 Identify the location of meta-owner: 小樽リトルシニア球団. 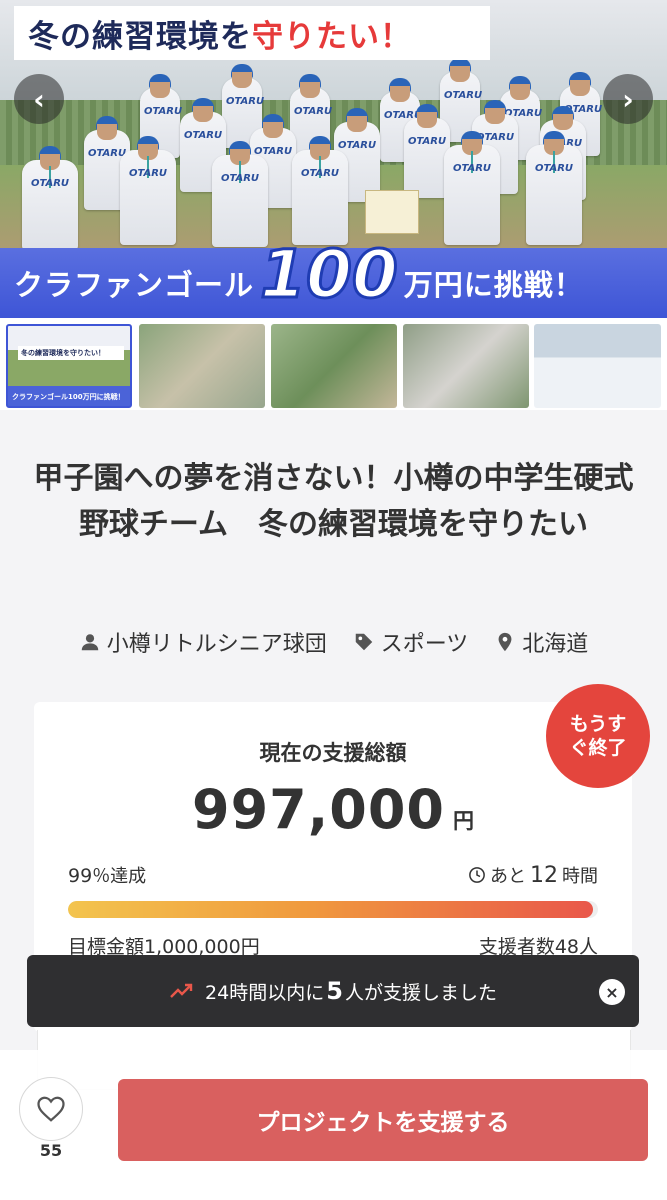
(203, 642).